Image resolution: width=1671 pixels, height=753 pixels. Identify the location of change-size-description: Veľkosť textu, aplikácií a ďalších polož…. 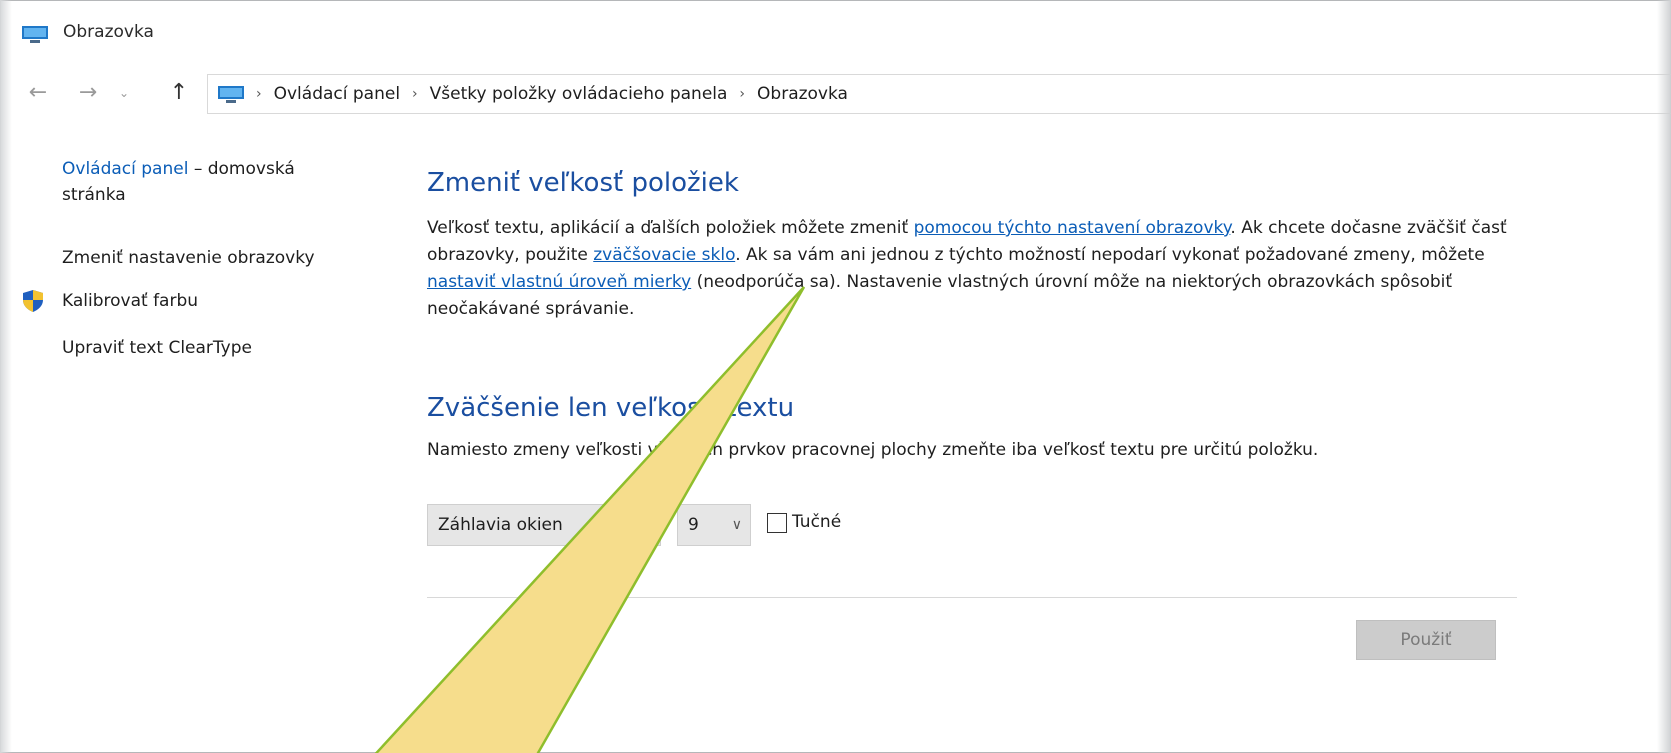
(977, 269).